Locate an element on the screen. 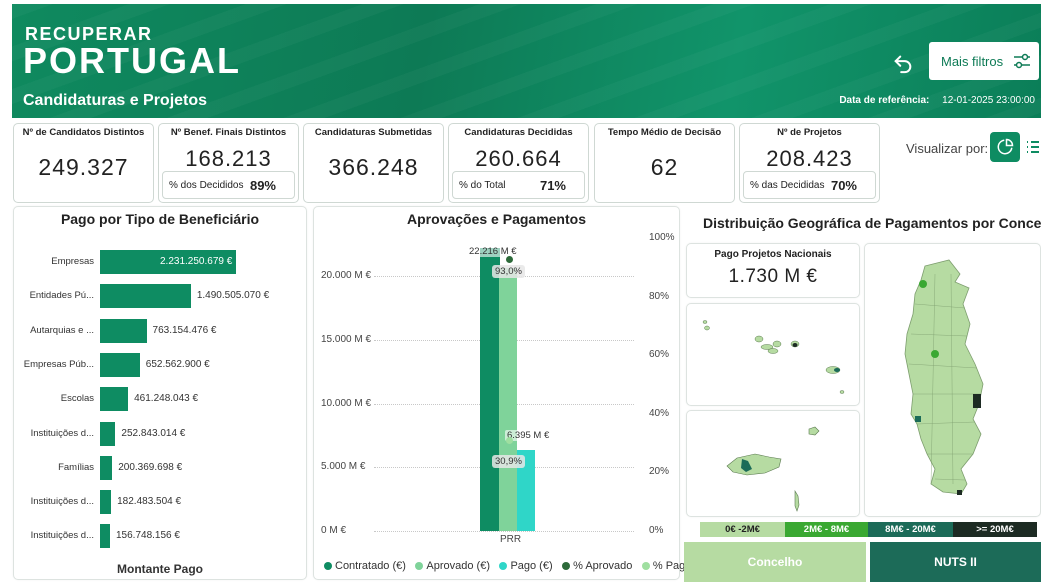 The image size is (1041, 583). bar-value-label: 2.231.250.679 € is located at coordinates (196, 261).